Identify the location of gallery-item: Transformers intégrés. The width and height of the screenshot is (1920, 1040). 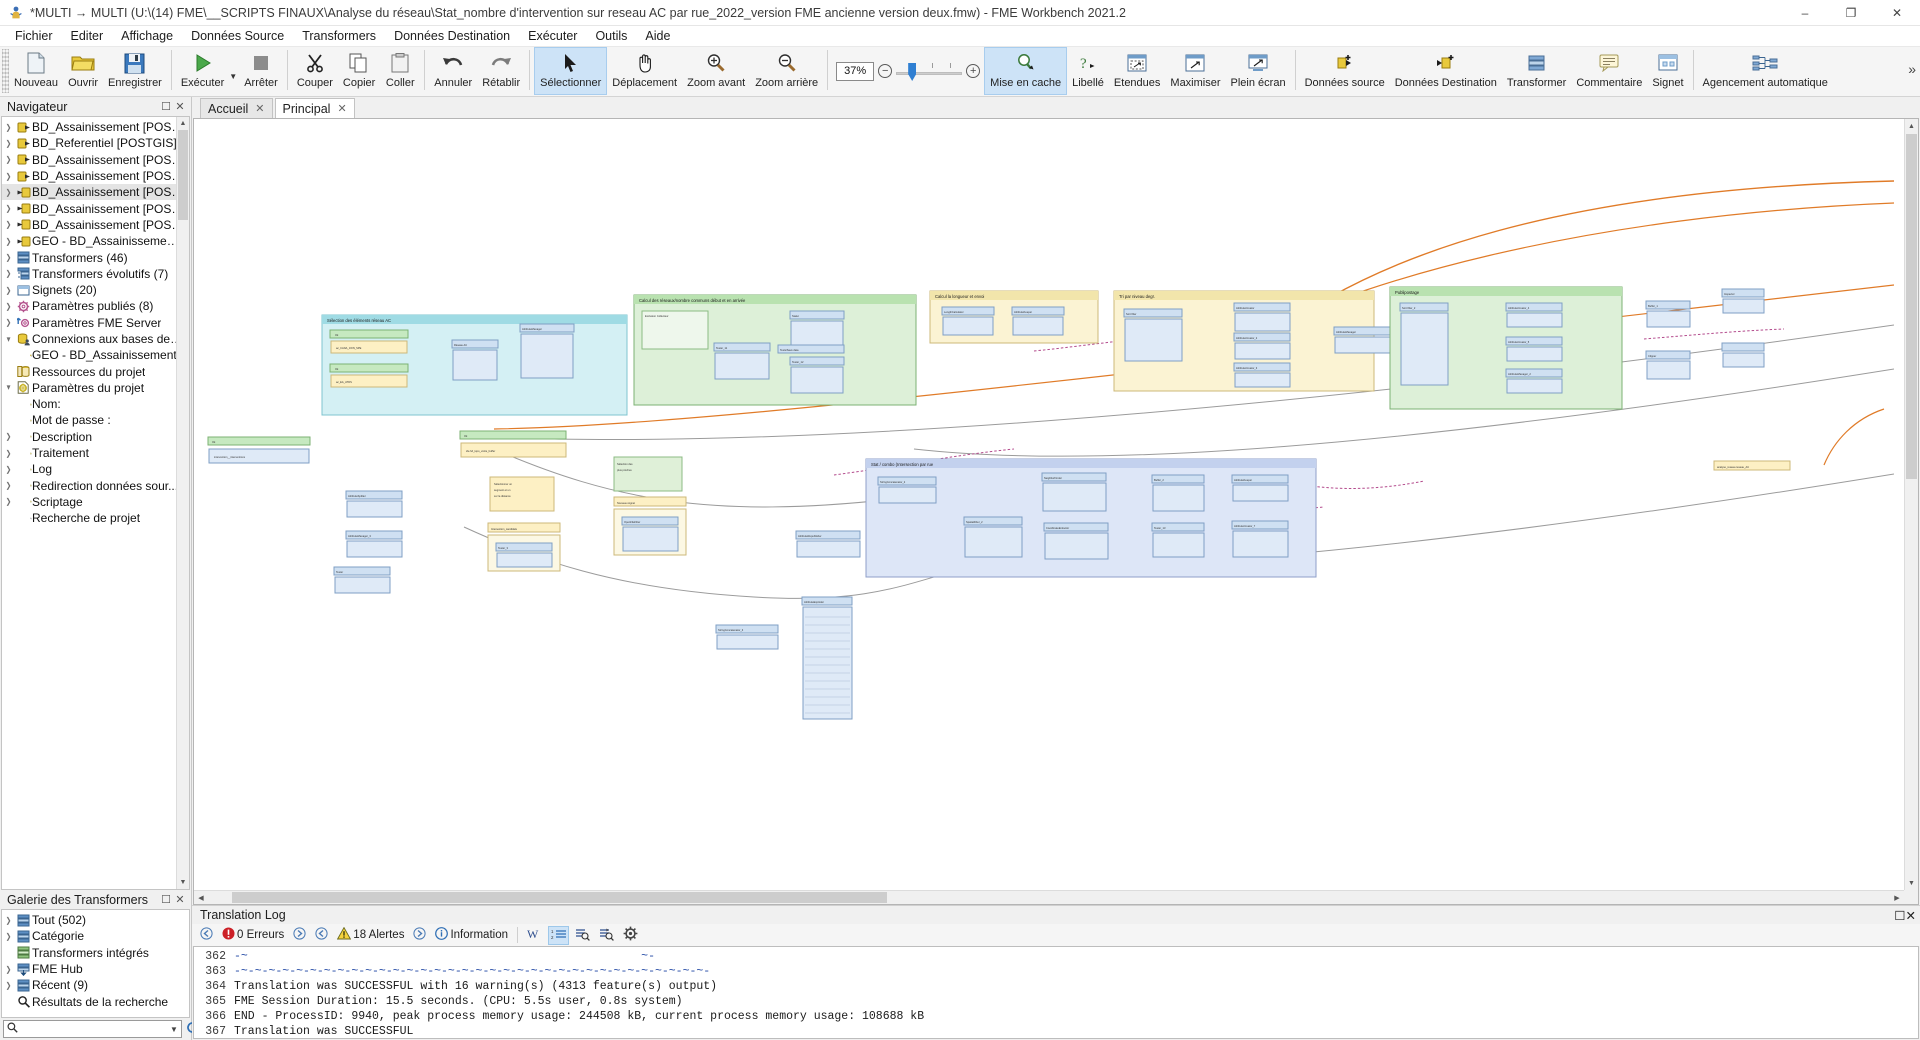
(95, 953).